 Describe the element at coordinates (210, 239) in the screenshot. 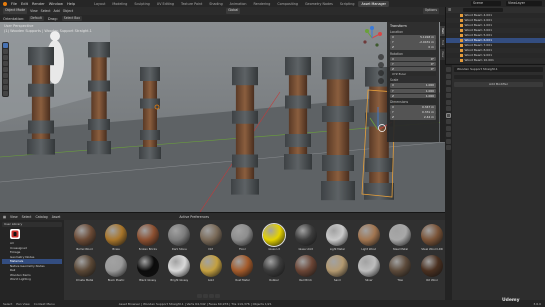

I see `asset-tile: Dirt` at that location.